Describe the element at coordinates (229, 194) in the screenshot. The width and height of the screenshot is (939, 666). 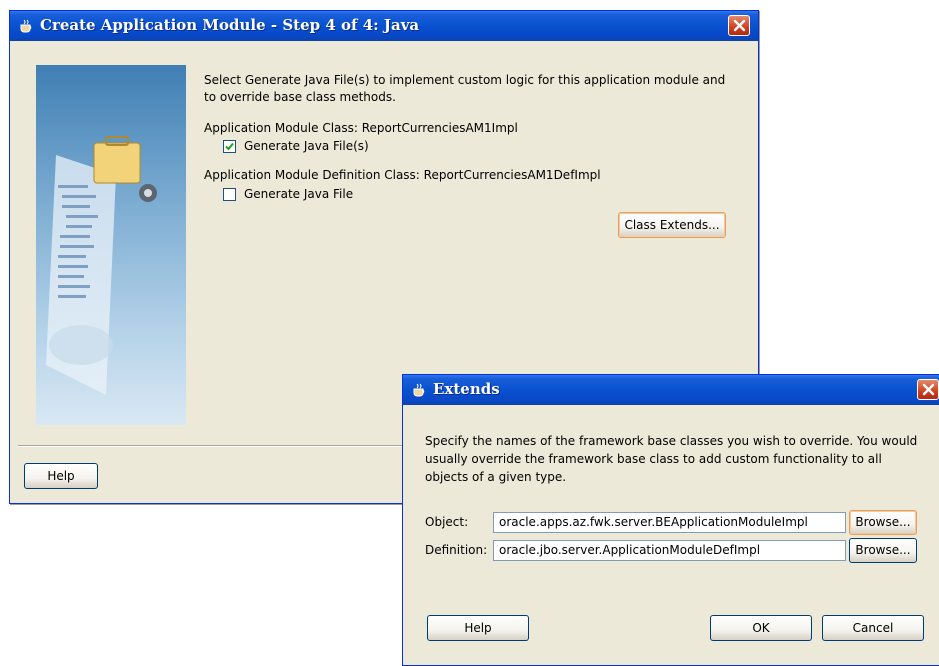
I see `generate-java-file-checkbox` at that location.